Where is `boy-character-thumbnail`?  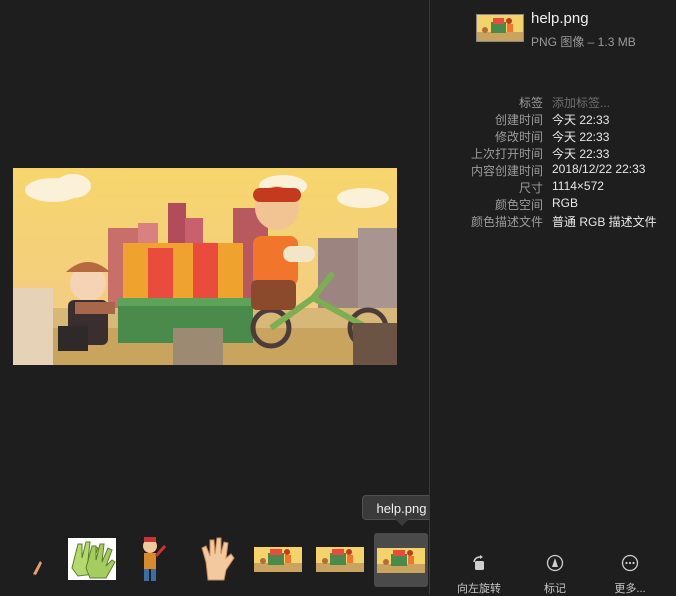 boy-character-thumbnail is located at coordinates (152, 559).